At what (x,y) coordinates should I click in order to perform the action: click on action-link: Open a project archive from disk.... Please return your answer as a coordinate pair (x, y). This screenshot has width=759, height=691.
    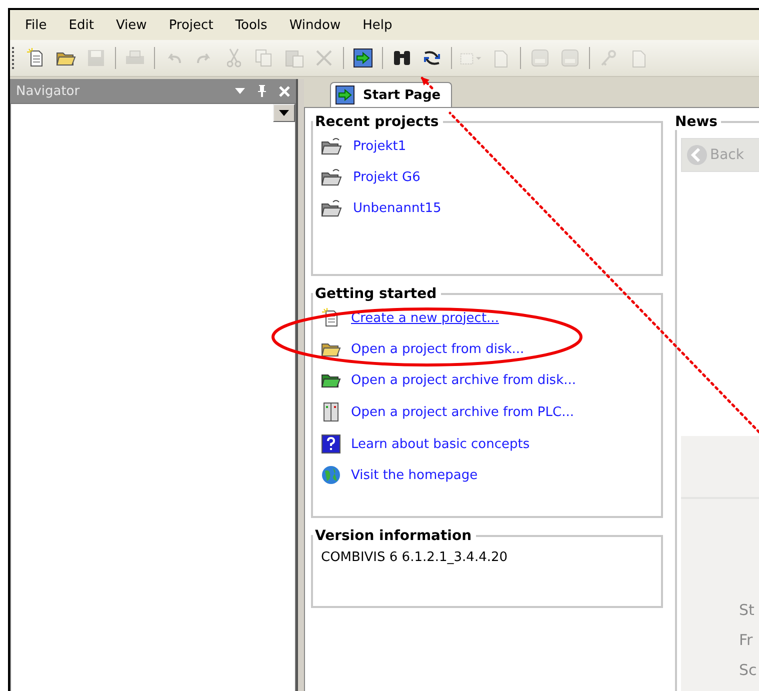
    Looking at the image, I should click on (463, 380).